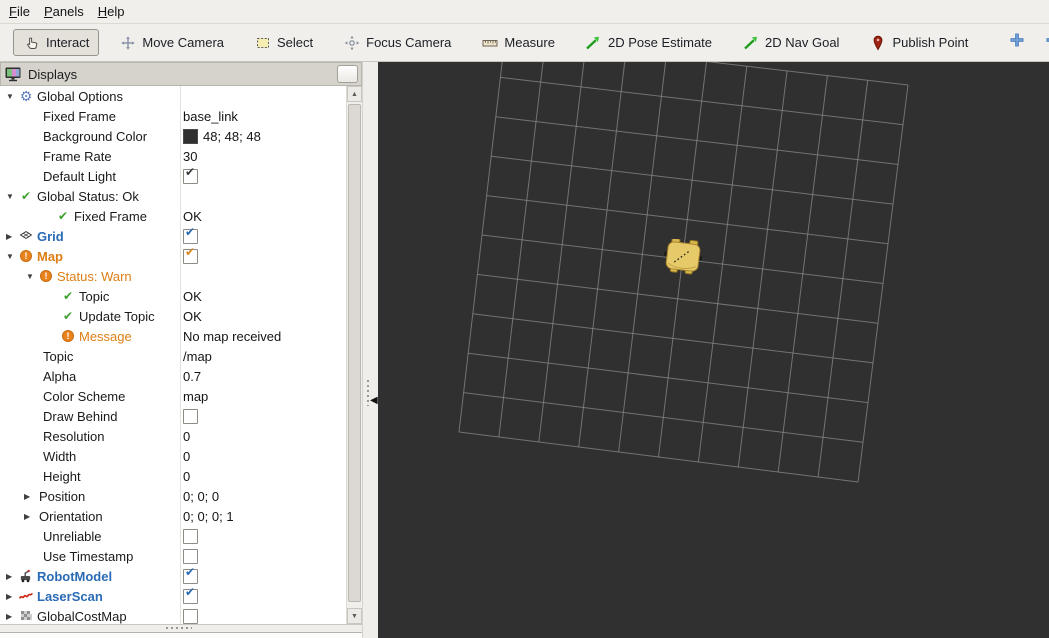 Image resolution: width=1049 pixels, height=638 pixels. What do you see at coordinates (232, 336) in the screenshot?
I see `property-value: No map received` at bounding box center [232, 336].